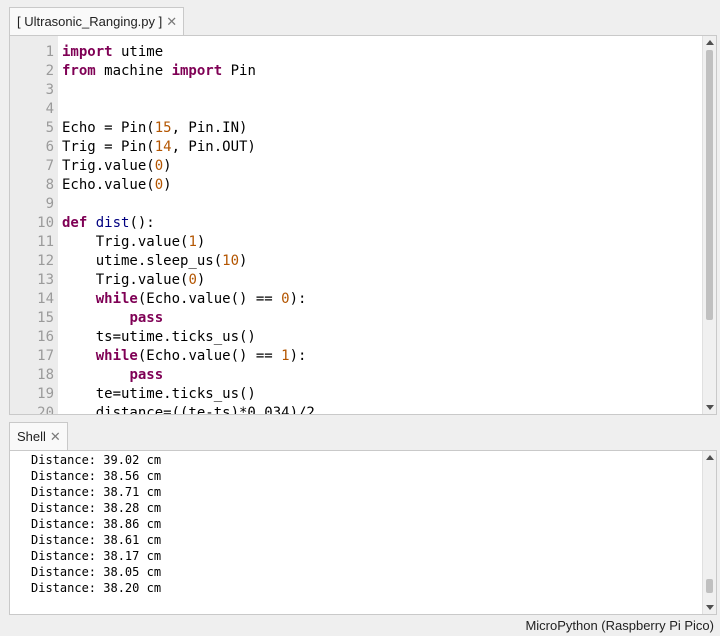  What do you see at coordinates (45, 261) in the screenshot?
I see `line-number: 12` at bounding box center [45, 261].